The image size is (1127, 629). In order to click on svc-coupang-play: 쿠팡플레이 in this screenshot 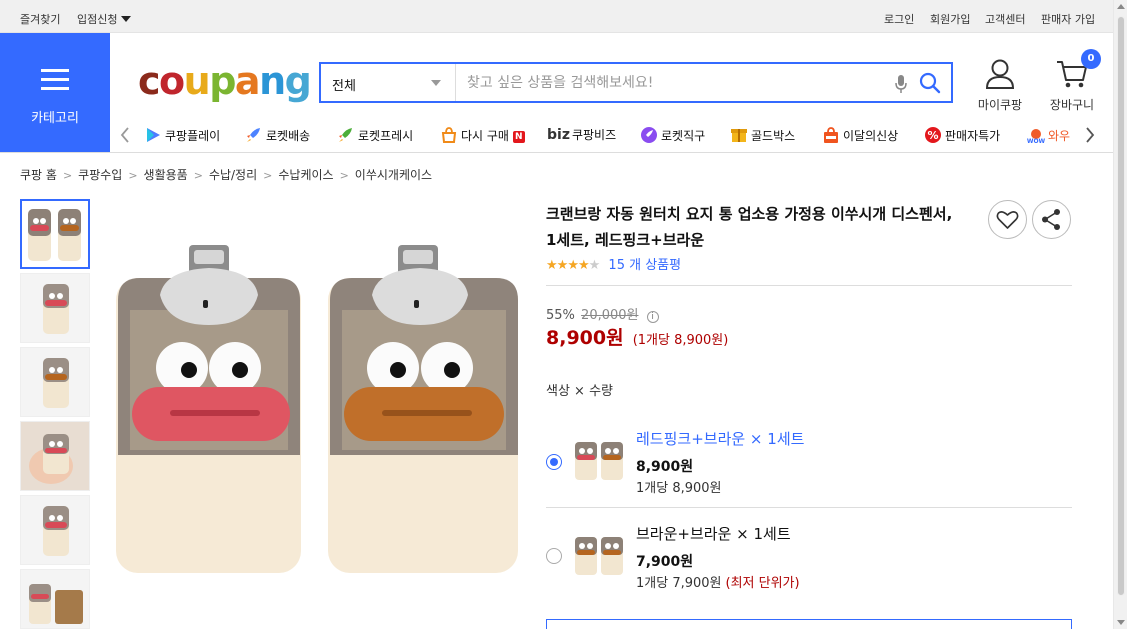, I will do `click(182, 135)`.